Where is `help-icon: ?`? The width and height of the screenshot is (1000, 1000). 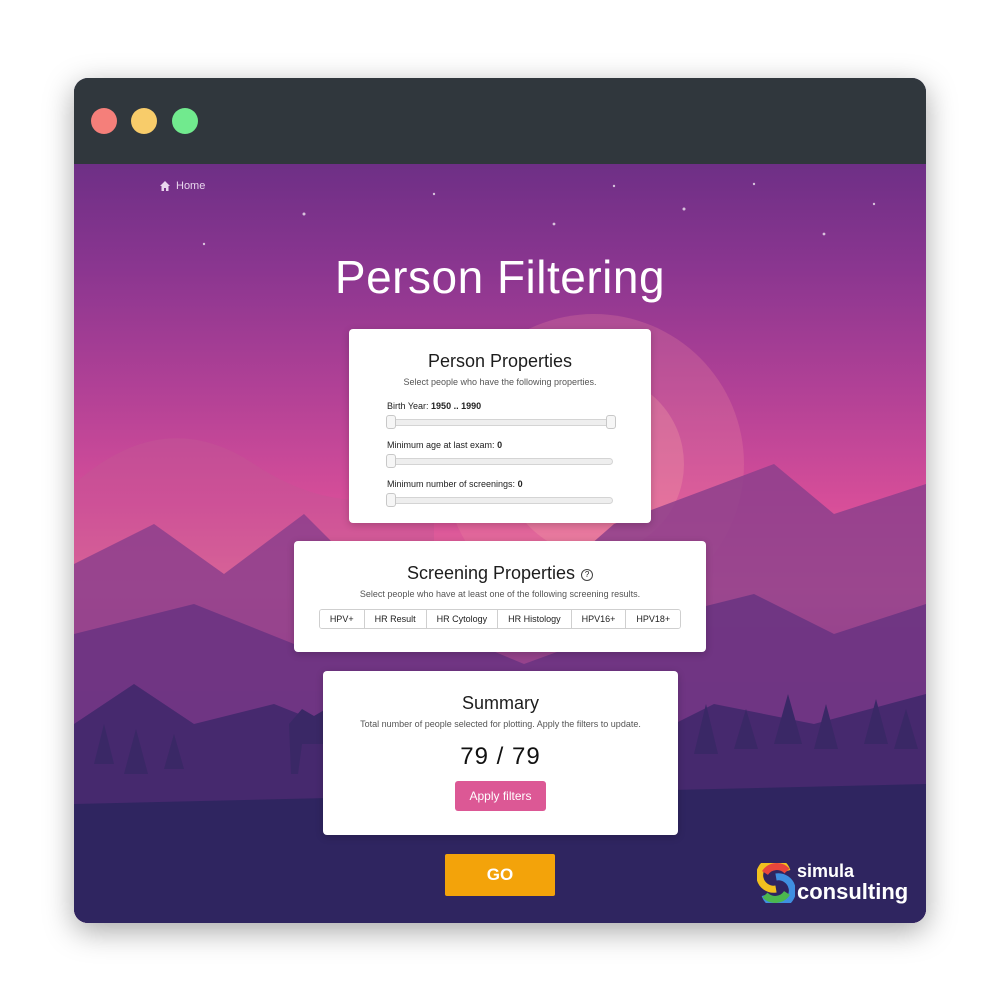 help-icon: ? is located at coordinates (587, 575).